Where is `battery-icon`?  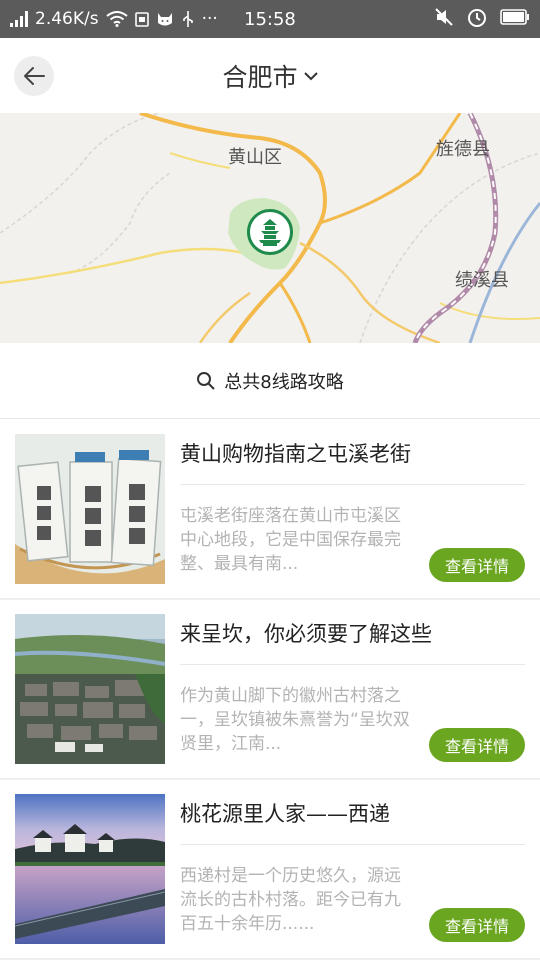 battery-icon is located at coordinates (514, 17).